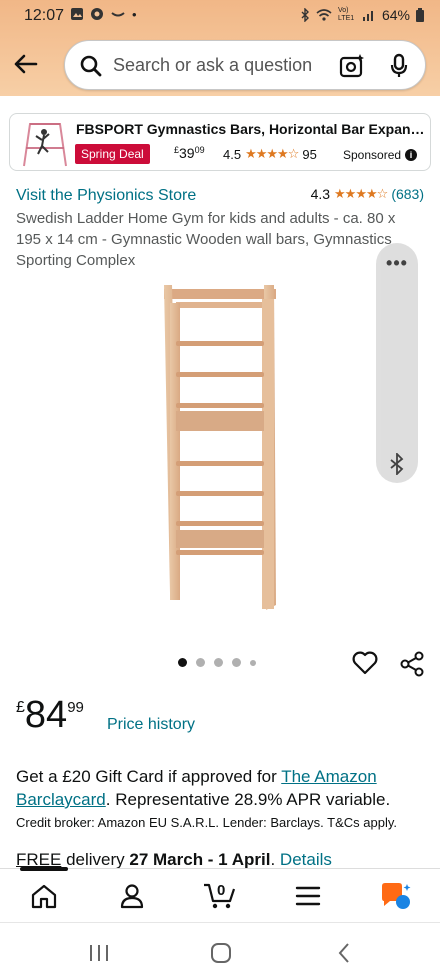 The width and height of the screenshot is (440, 978). What do you see at coordinates (324, 15) in the screenshot?
I see `wifi-icon` at bounding box center [324, 15].